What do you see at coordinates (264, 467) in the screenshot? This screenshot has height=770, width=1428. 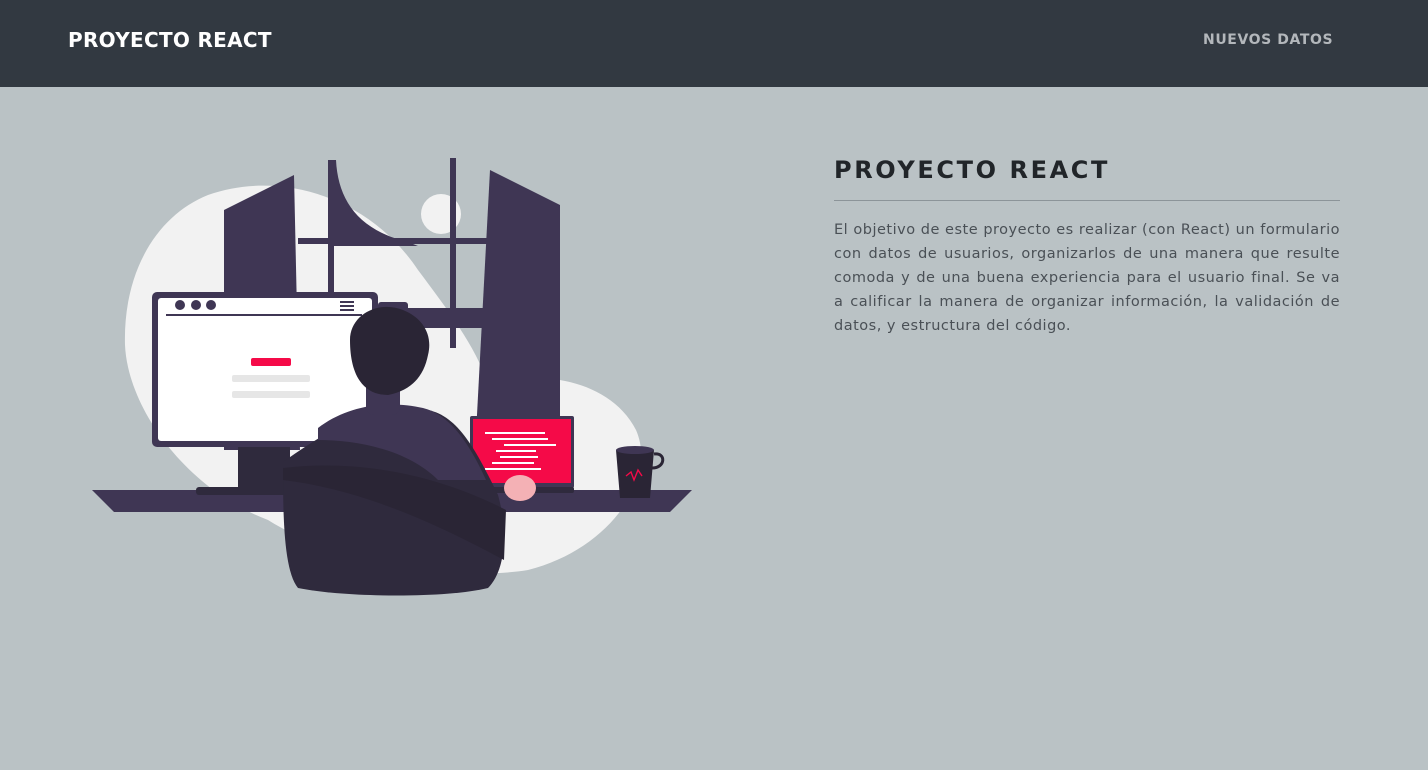 I see `monitor-stand` at bounding box center [264, 467].